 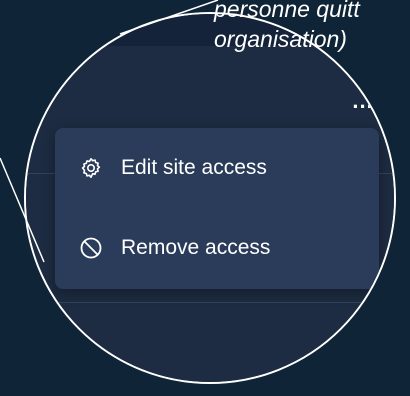 What do you see at coordinates (194, 167) in the screenshot?
I see `menu-item-label: Edit site access` at bounding box center [194, 167].